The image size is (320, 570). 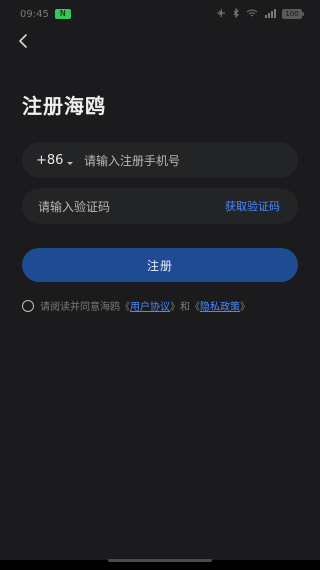 I want to click on quote-close-2: 》, so click(x=245, y=307).